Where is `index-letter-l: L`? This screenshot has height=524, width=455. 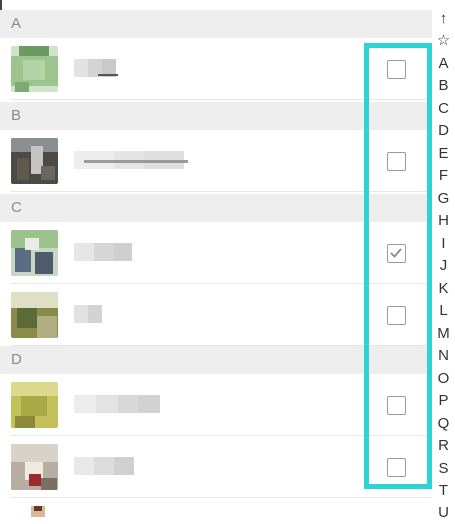 index-letter-l: L is located at coordinates (443, 311).